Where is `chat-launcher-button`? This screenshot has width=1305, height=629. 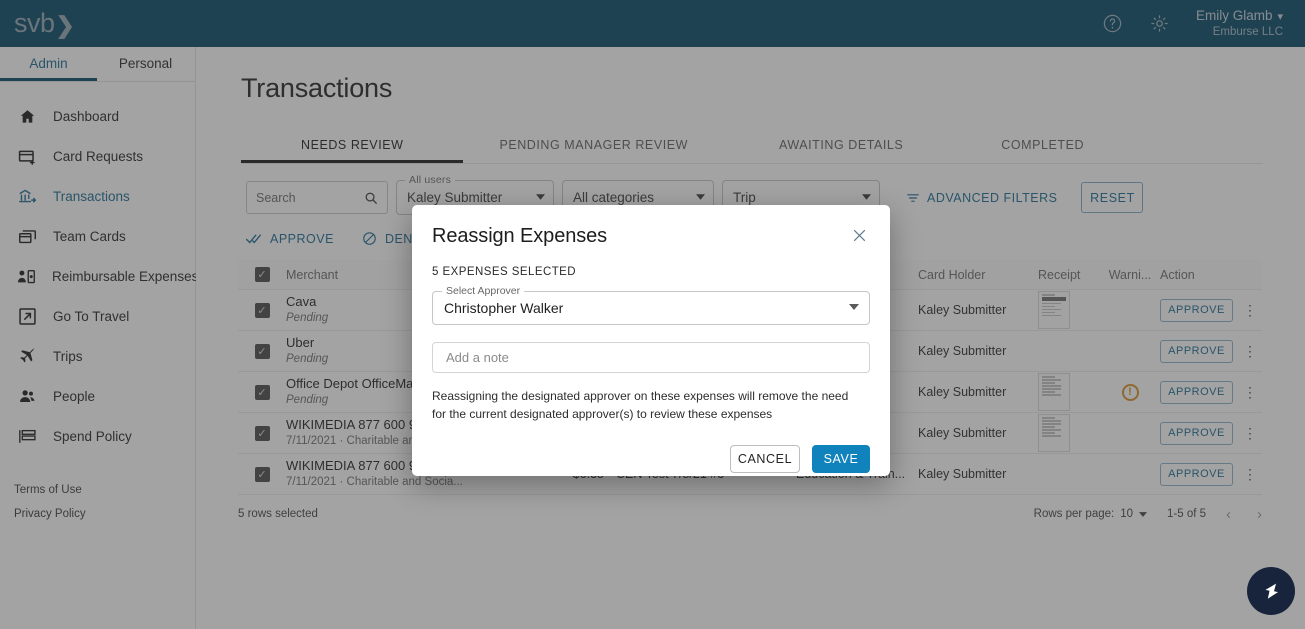 chat-launcher-button is located at coordinates (1271, 591).